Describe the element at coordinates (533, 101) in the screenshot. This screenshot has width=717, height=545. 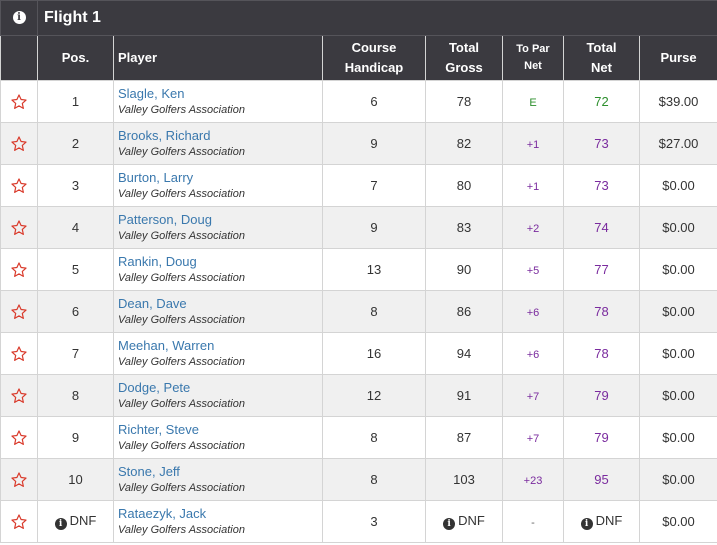
I see `to-par-net-cell: E` at that location.